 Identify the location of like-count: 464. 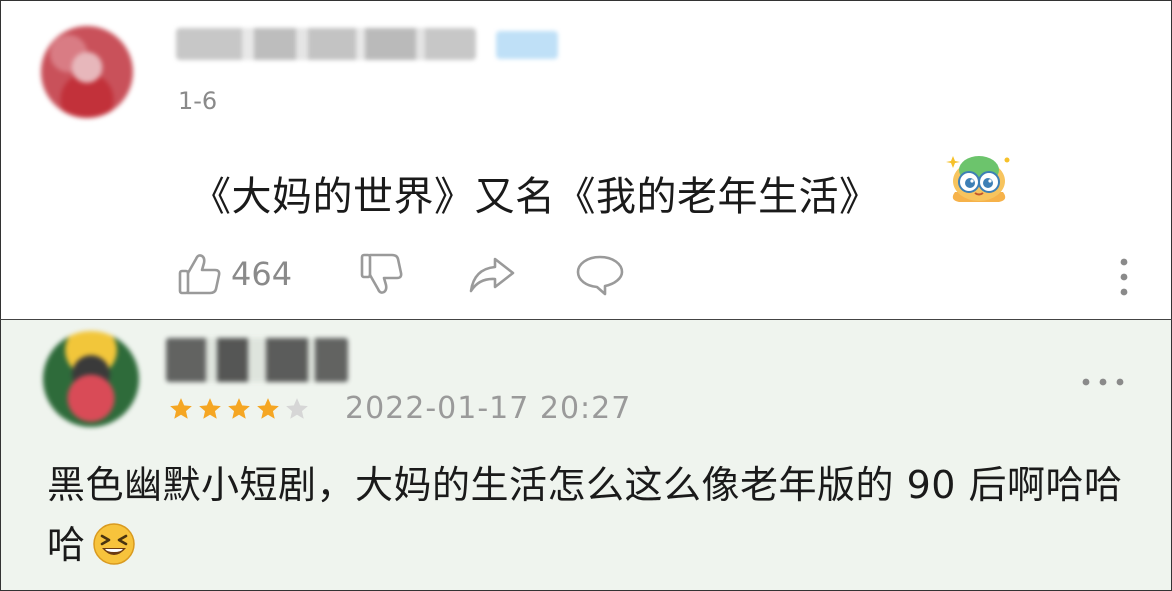
(262, 274).